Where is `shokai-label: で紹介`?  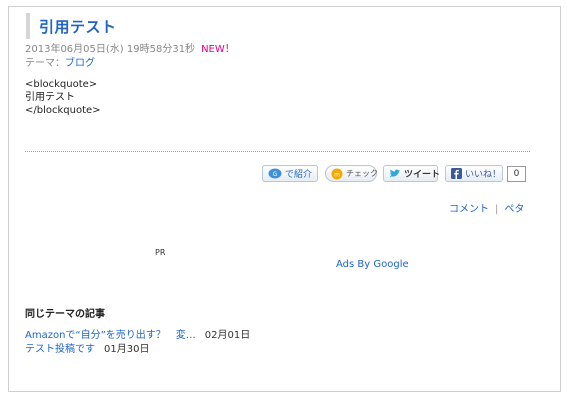 shokai-label: で紹介 is located at coordinates (299, 175).